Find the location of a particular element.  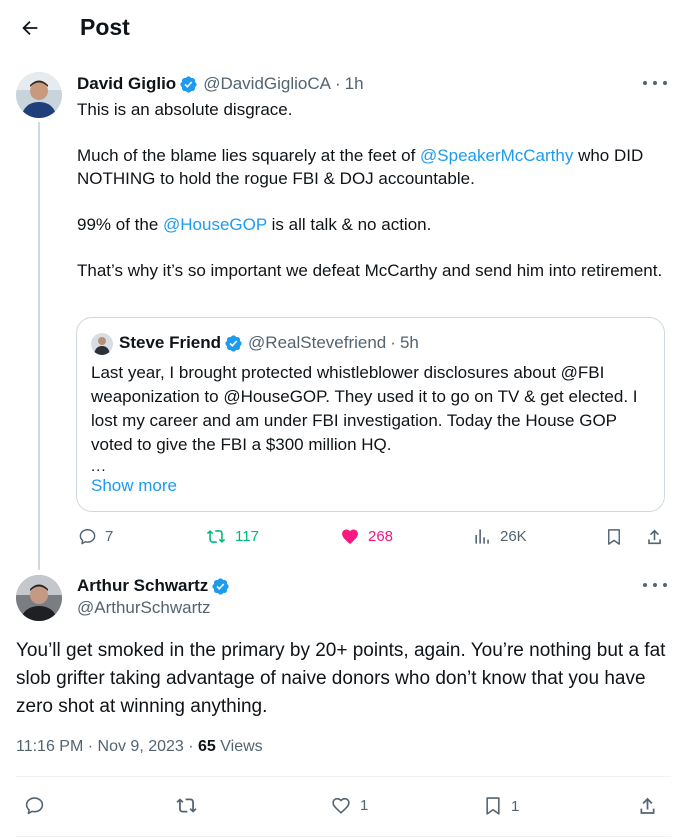

post-author-row: David Giglio @DavidGiglioCA · 1h is located at coordinates (220, 84).